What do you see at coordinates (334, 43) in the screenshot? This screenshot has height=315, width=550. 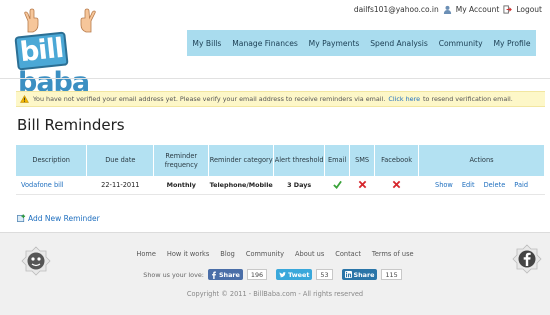 I see `nav-my-payments: My Payments` at bounding box center [334, 43].